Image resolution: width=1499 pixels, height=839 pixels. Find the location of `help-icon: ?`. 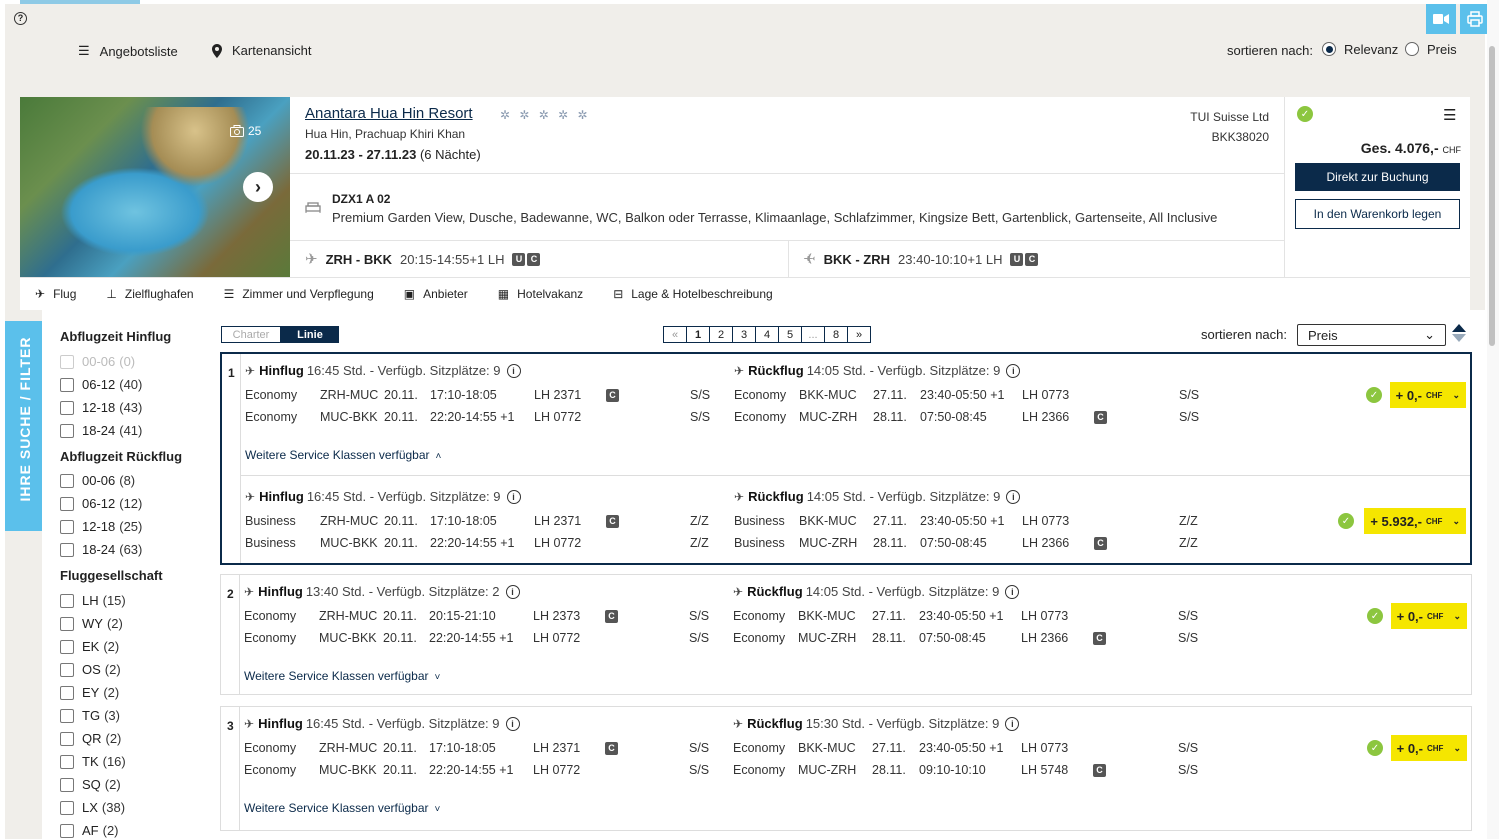

help-icon: ? is located at coordinates (20, 18).